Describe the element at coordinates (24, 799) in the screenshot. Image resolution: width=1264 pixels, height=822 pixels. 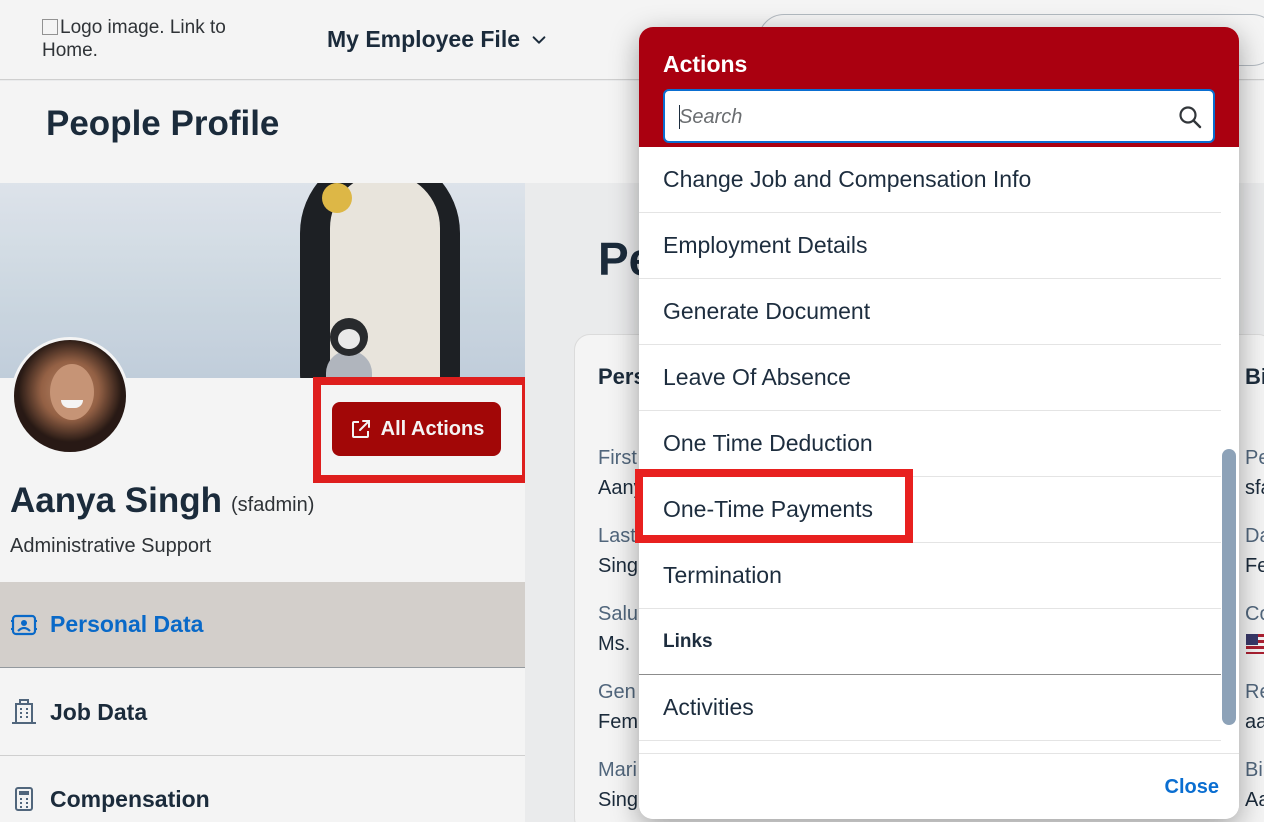
I see `calculator-icon` at that location.